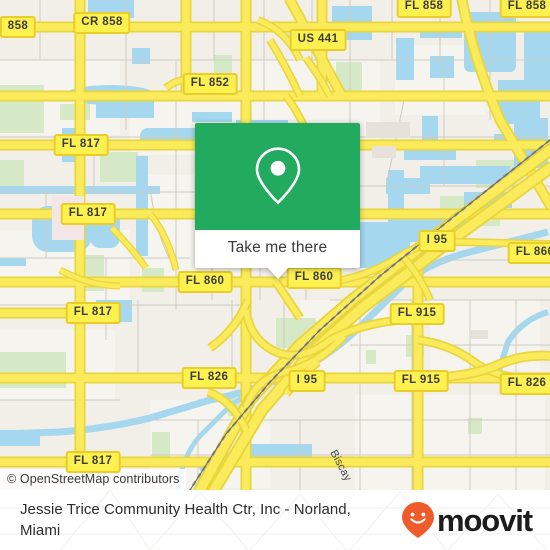 This screenshot has width=550, height=550. What do you see at coordinates (102, 23) in the screenshot?
I see `road-shield-cr858: CR 858` at bounding box center [102, 23].